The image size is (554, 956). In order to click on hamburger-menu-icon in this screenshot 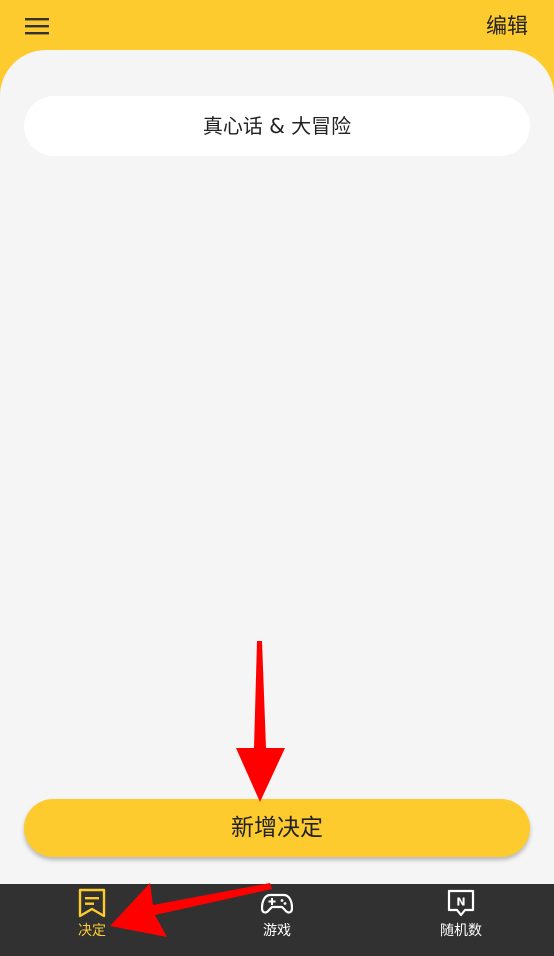, I will do `click(37, 26)`.